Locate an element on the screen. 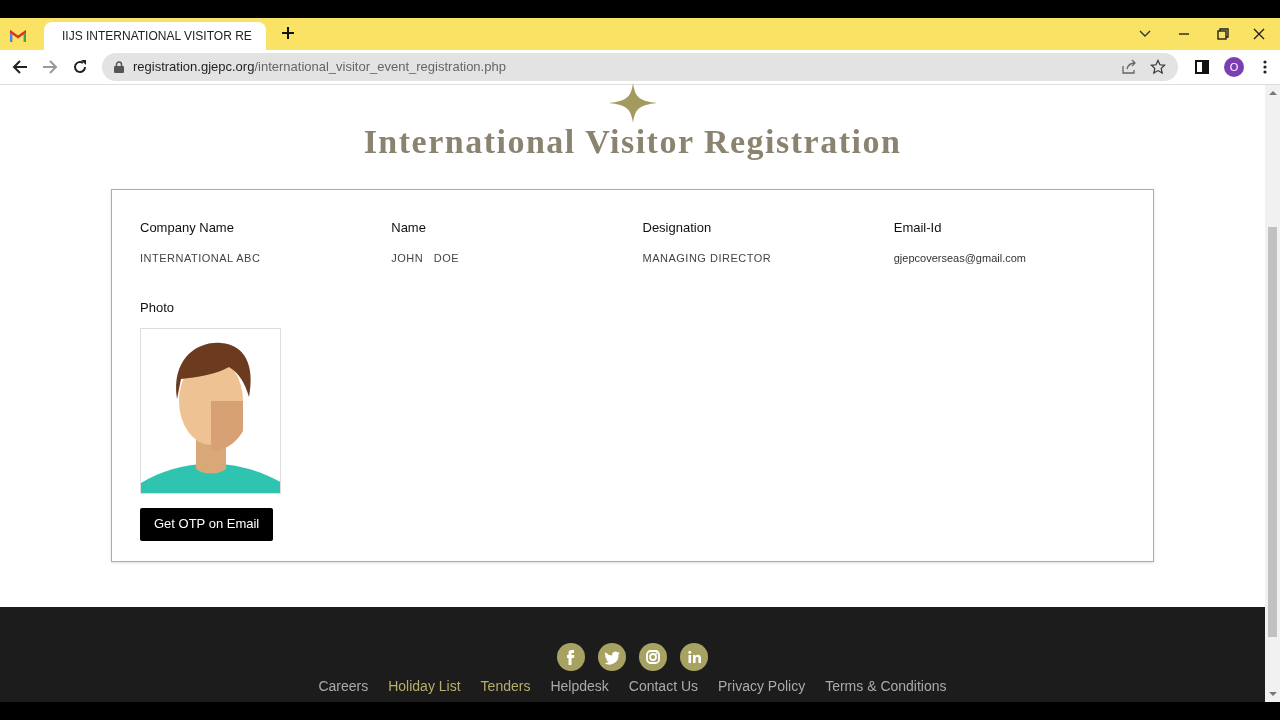  field-value: gjepcoverseas@gmail.com is located at coordinates (959, 258).